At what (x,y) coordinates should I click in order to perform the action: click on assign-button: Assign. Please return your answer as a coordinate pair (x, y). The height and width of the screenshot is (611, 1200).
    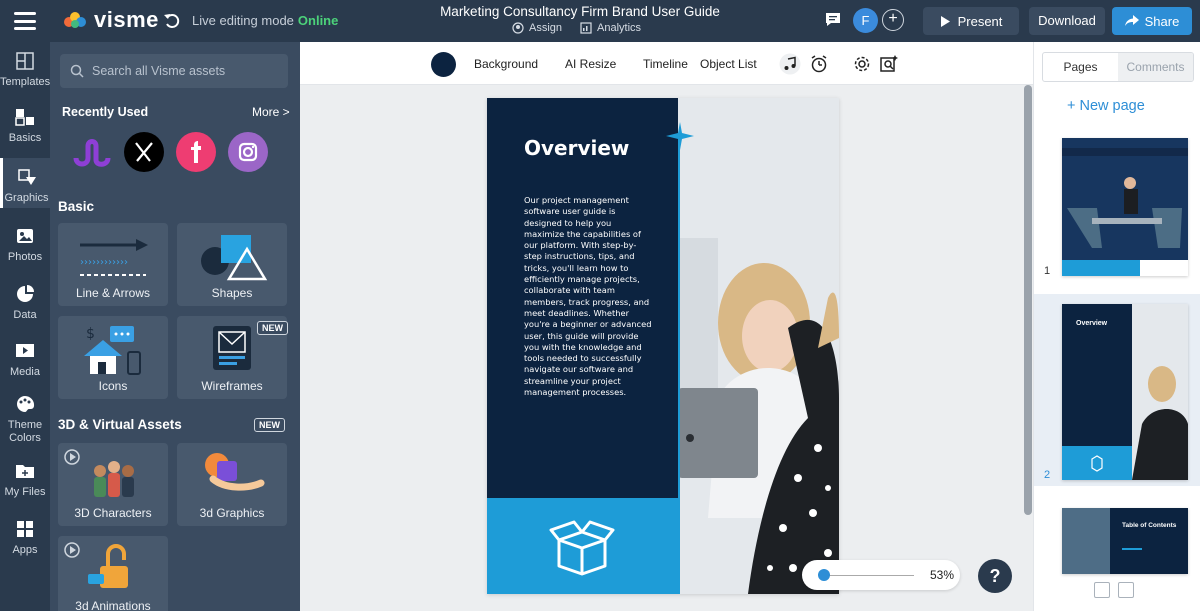
    Looking at the image, I should click on (537, 28).